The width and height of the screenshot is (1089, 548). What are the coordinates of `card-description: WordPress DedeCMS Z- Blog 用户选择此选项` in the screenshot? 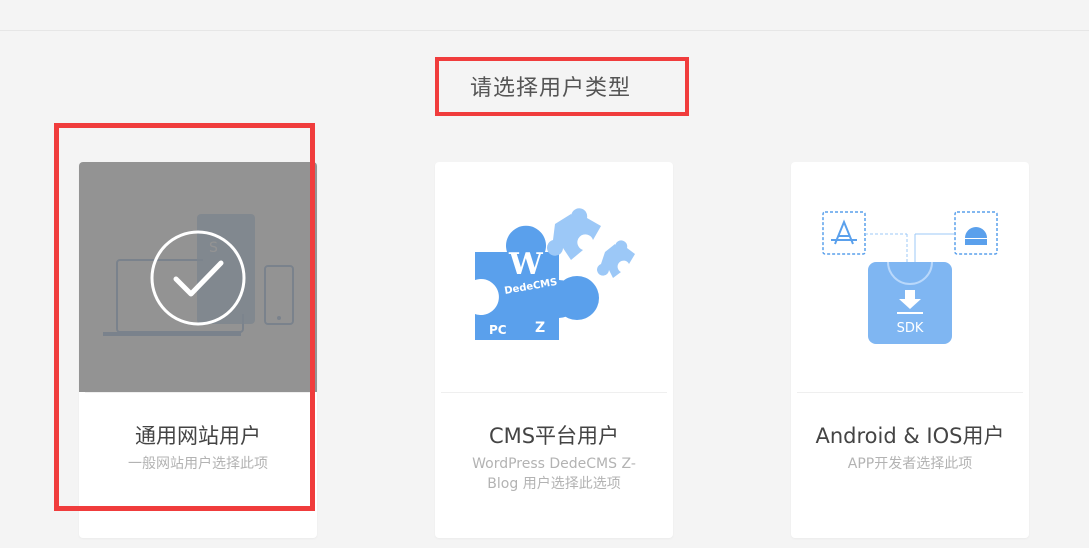 It's located at (554, 474).